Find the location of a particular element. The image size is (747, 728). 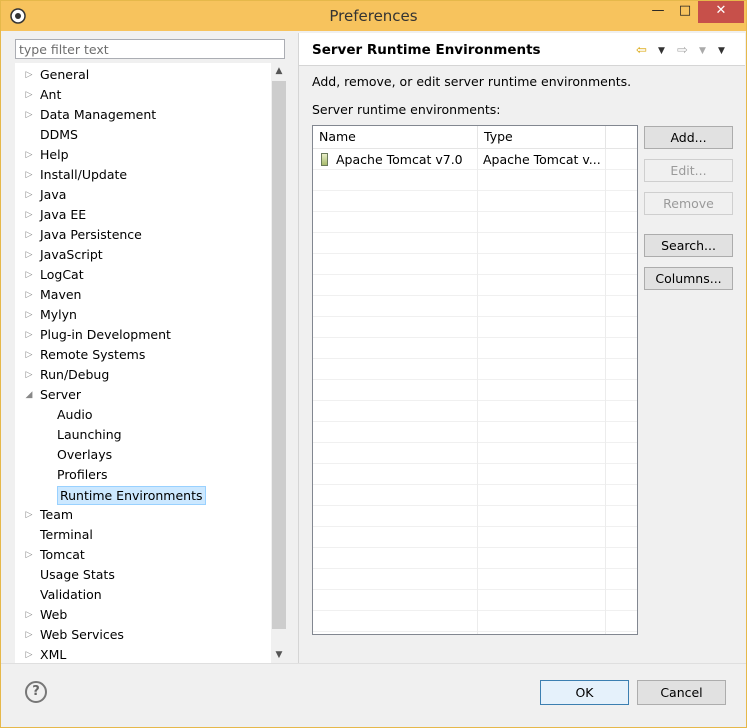

tree-item: ▷ Help is located at coordinates (151, 155).